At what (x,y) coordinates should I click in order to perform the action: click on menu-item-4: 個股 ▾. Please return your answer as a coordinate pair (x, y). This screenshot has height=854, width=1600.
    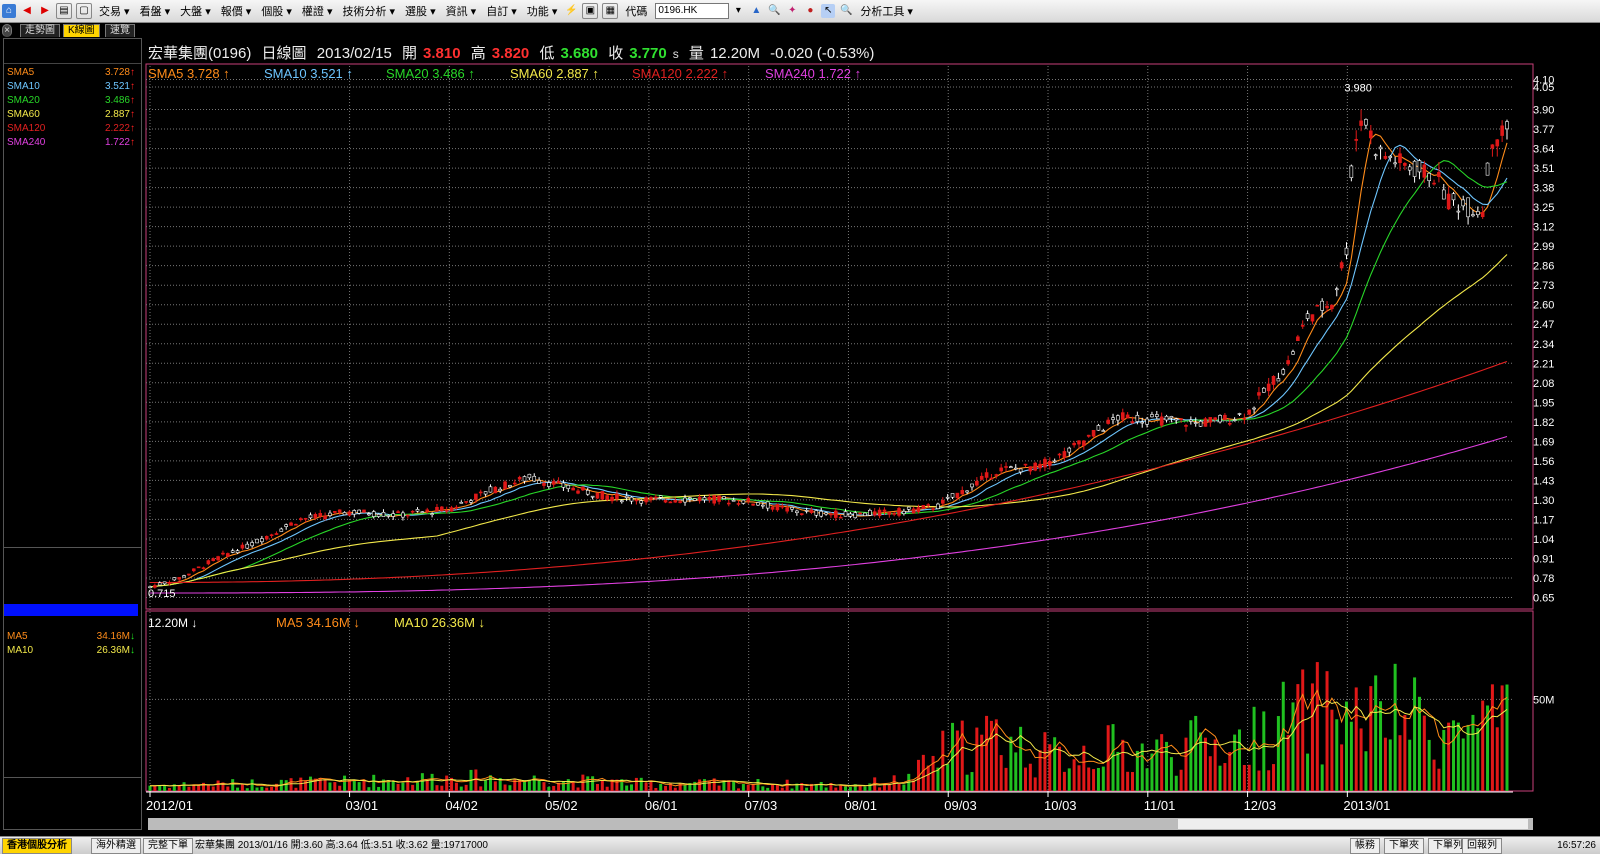
    Looking at the image, I should click on (276, 12).